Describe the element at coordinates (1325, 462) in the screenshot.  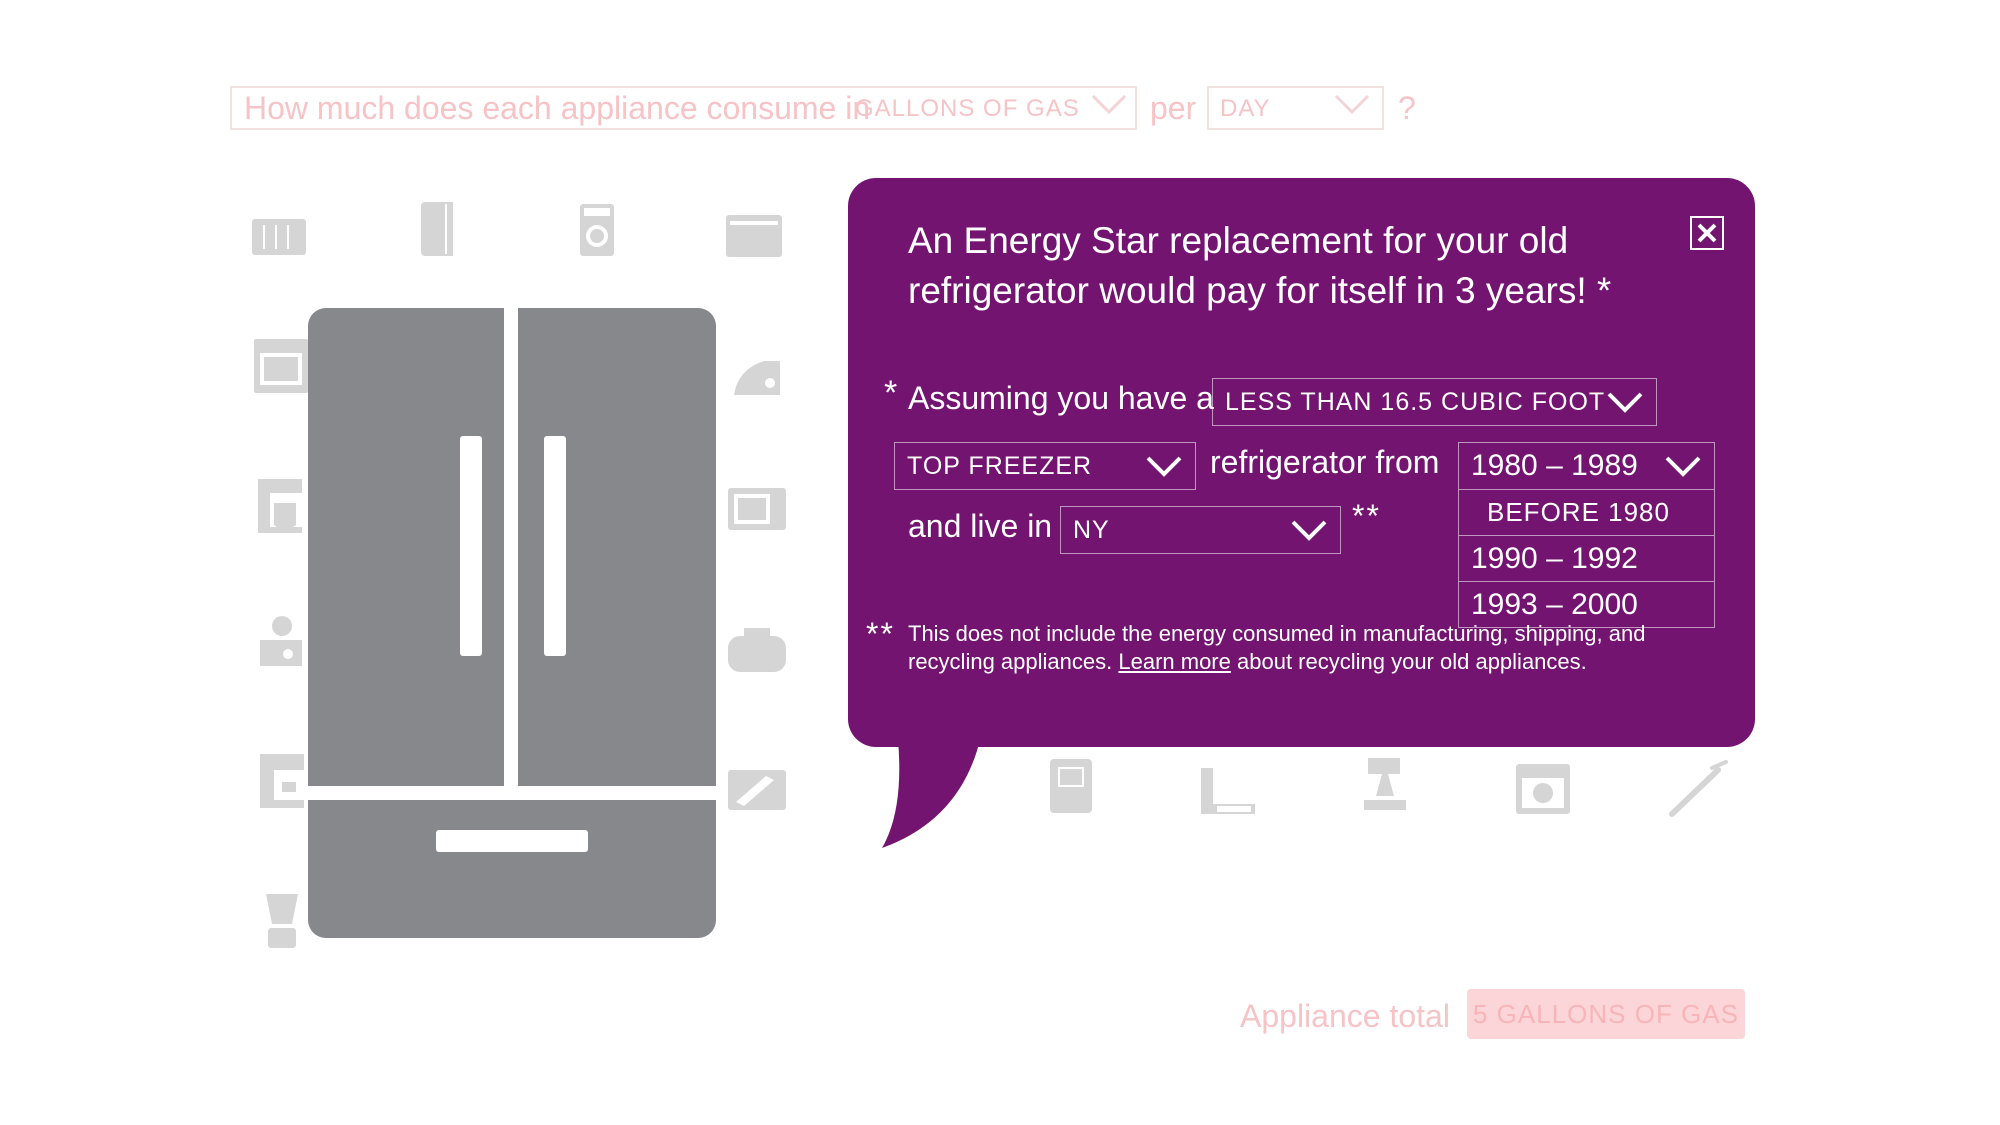
I see `from-label: refrigerator from` at that location.